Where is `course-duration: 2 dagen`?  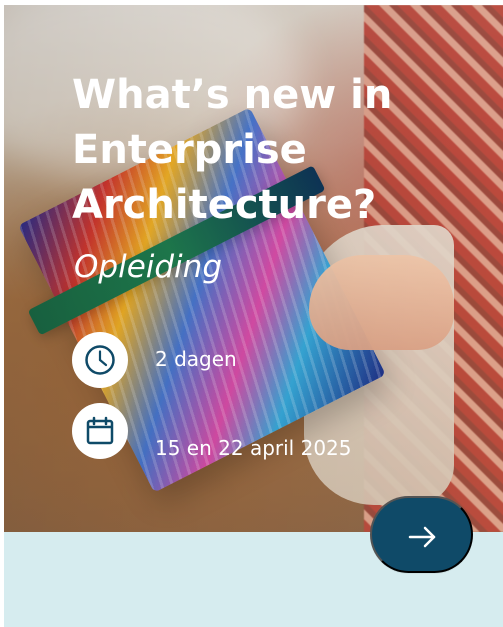 course-duration: 2 dagen is located at coordinates (196, 359).